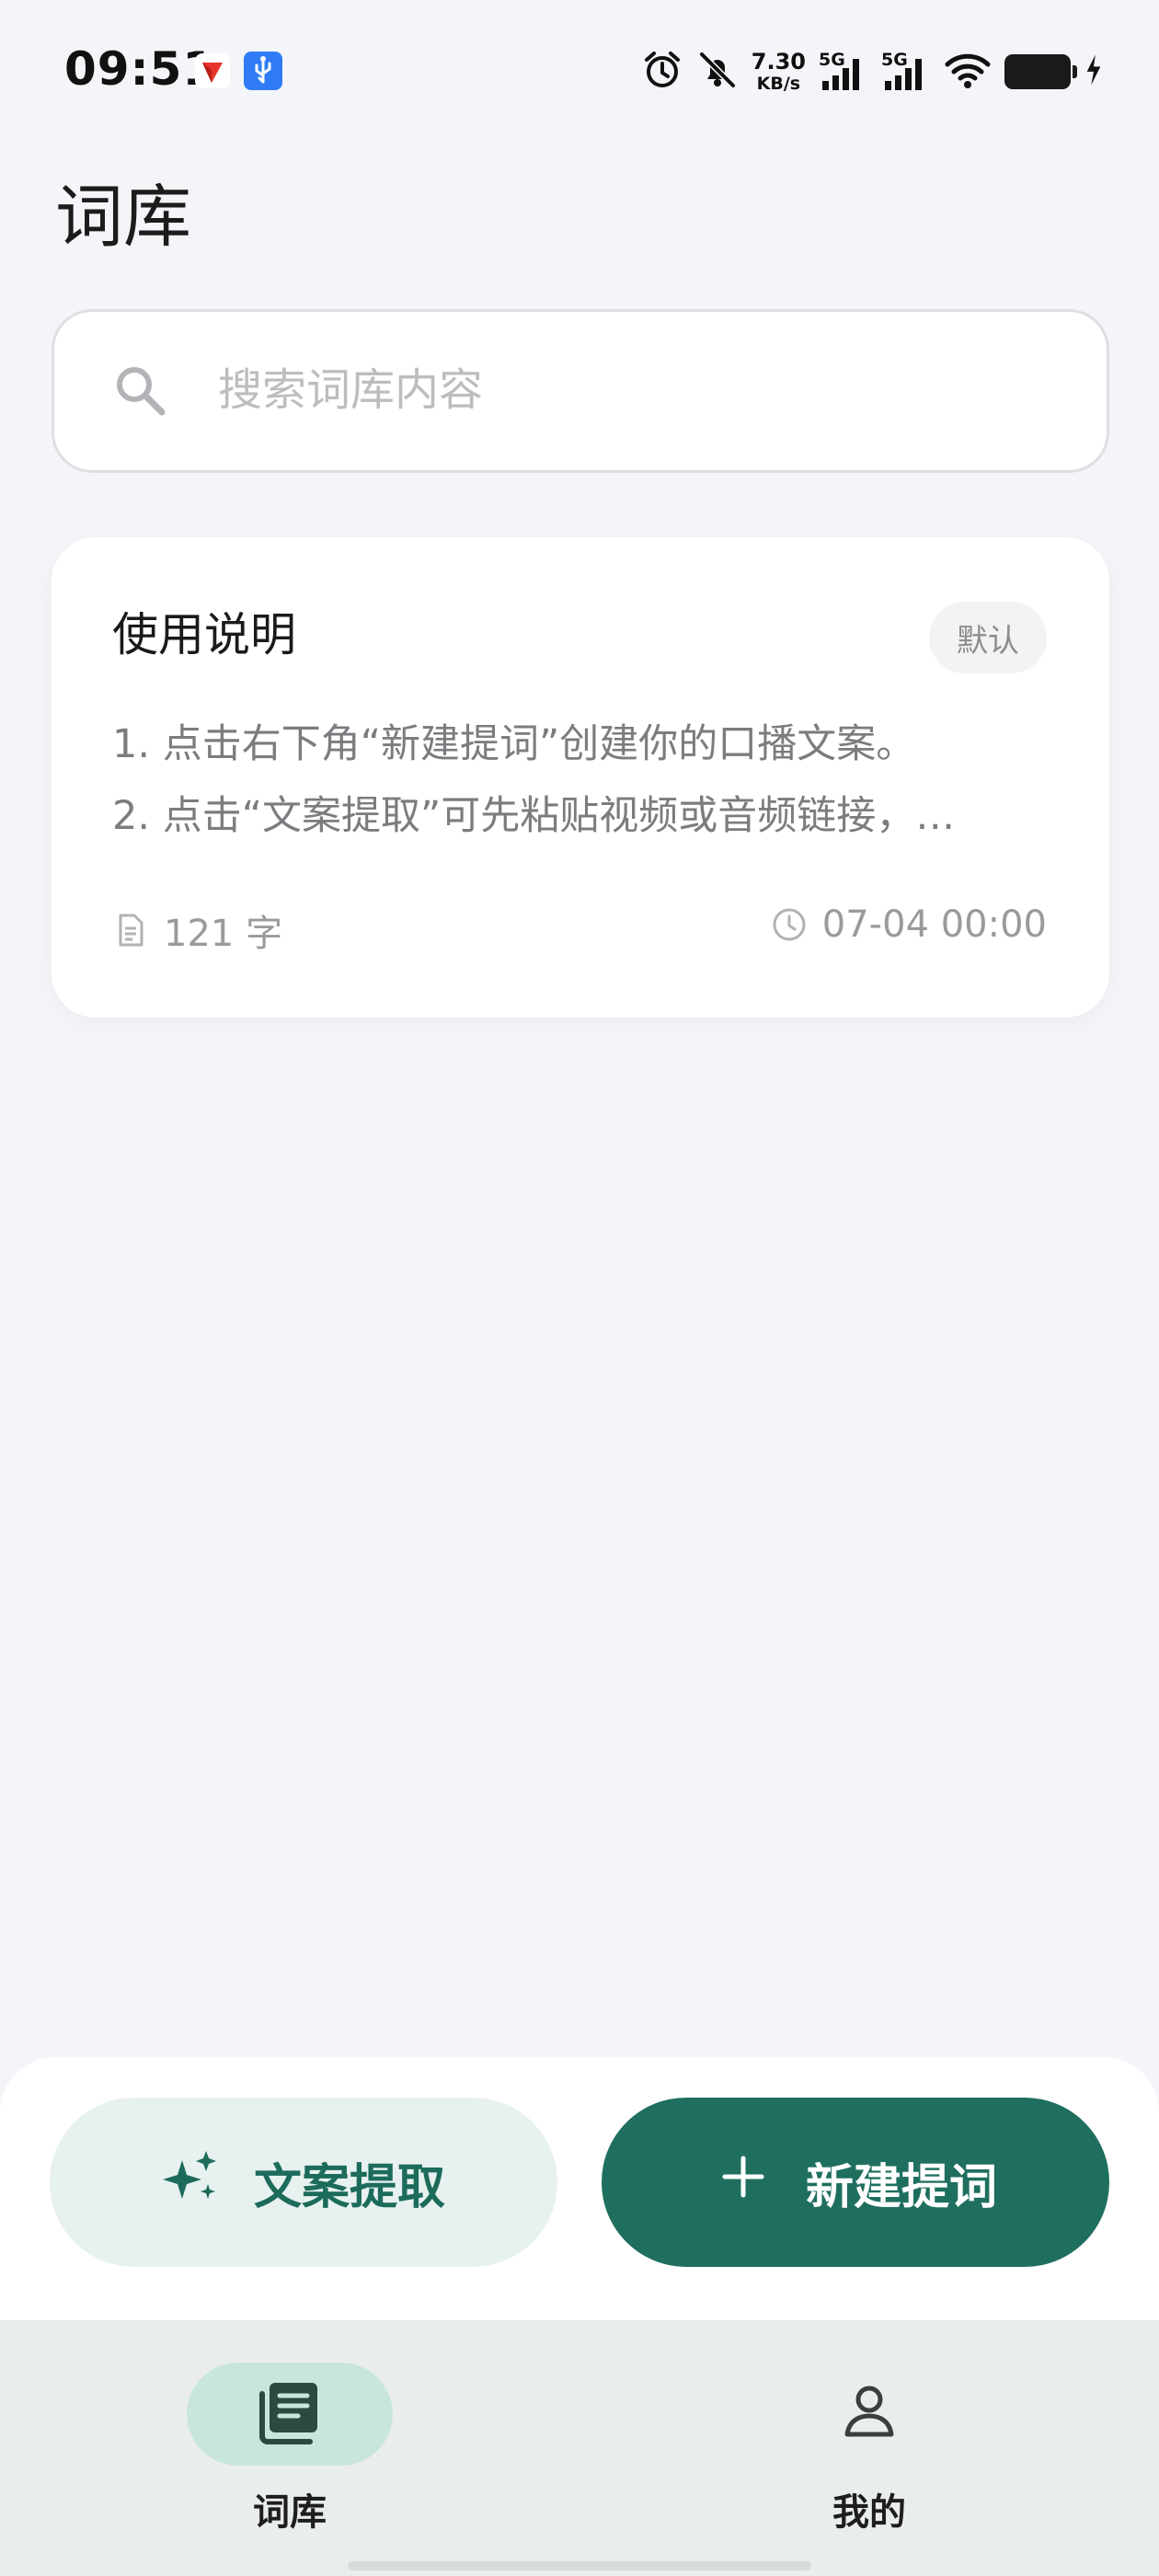  I want to click on search-icon, so click(139, 390).